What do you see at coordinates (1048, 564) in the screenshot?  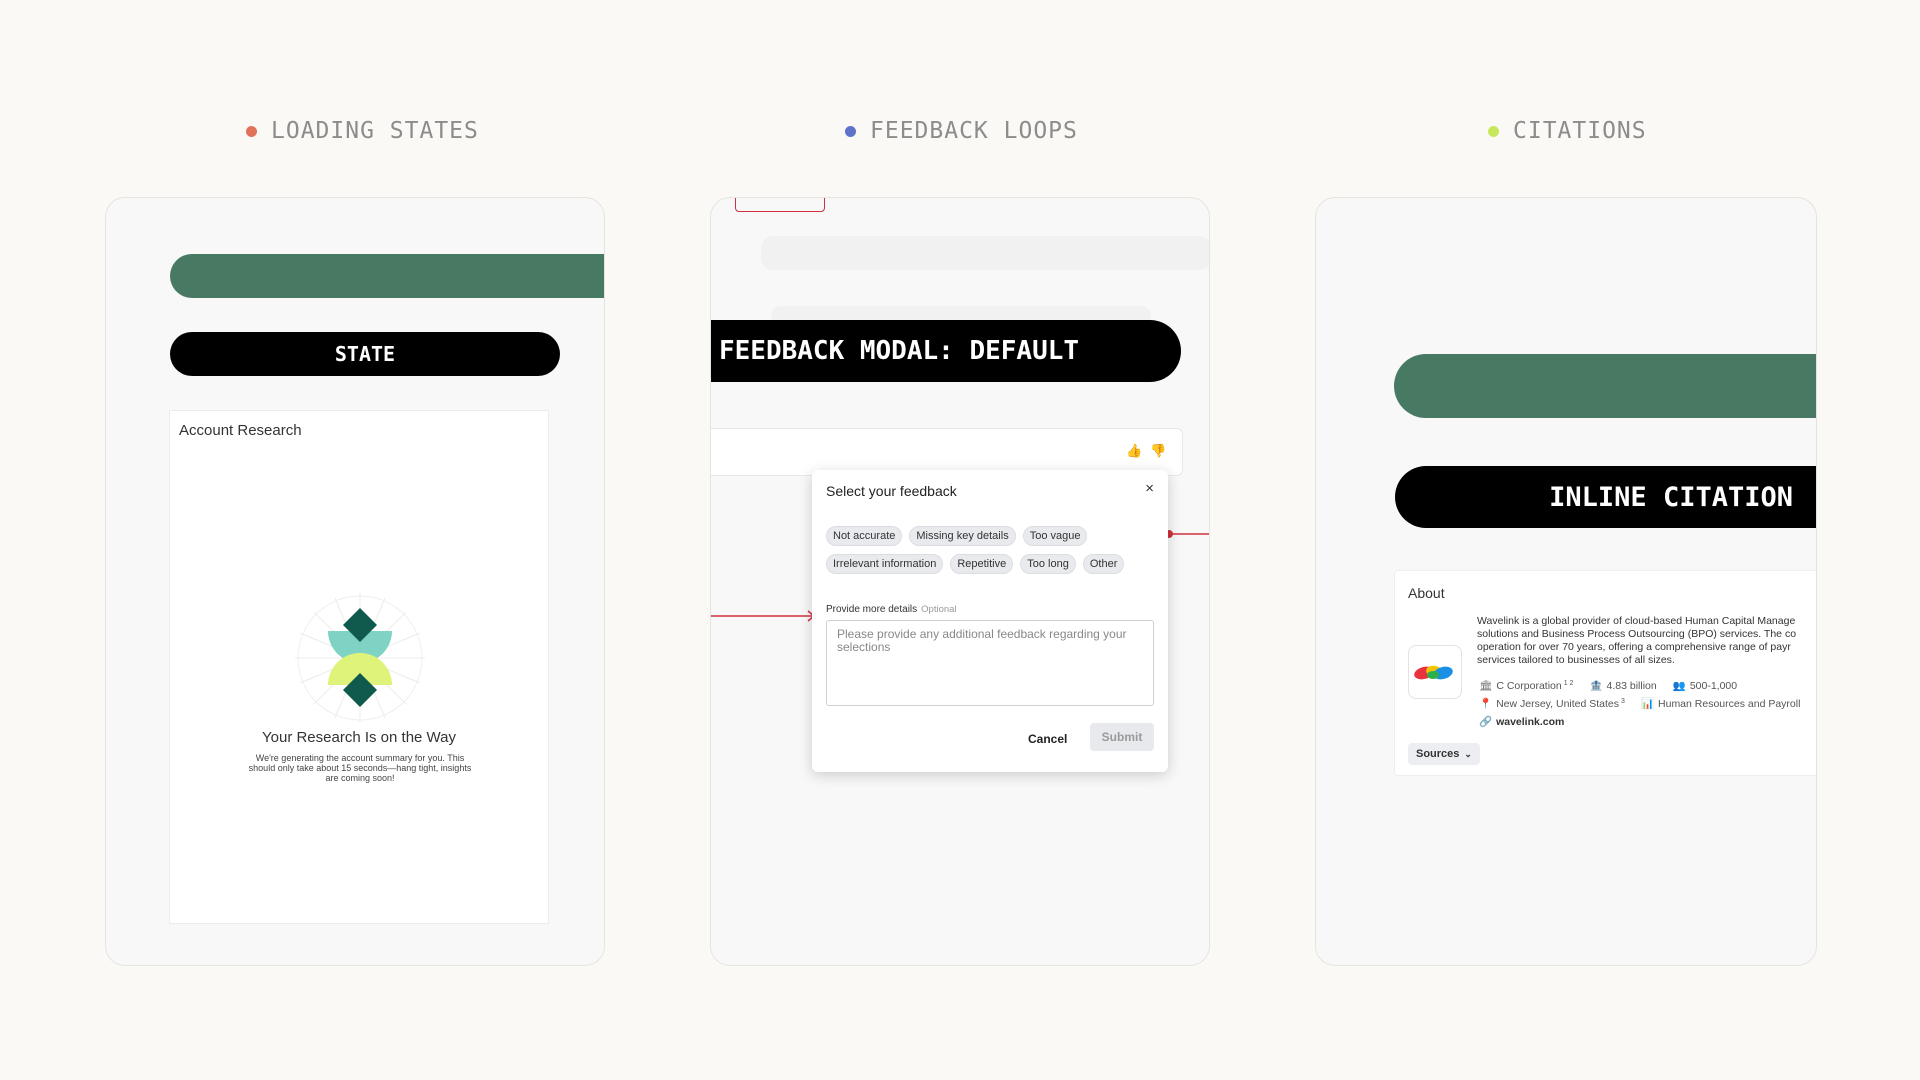 I see `chip-too-long: Too long` at bounding box center [1048, 564].